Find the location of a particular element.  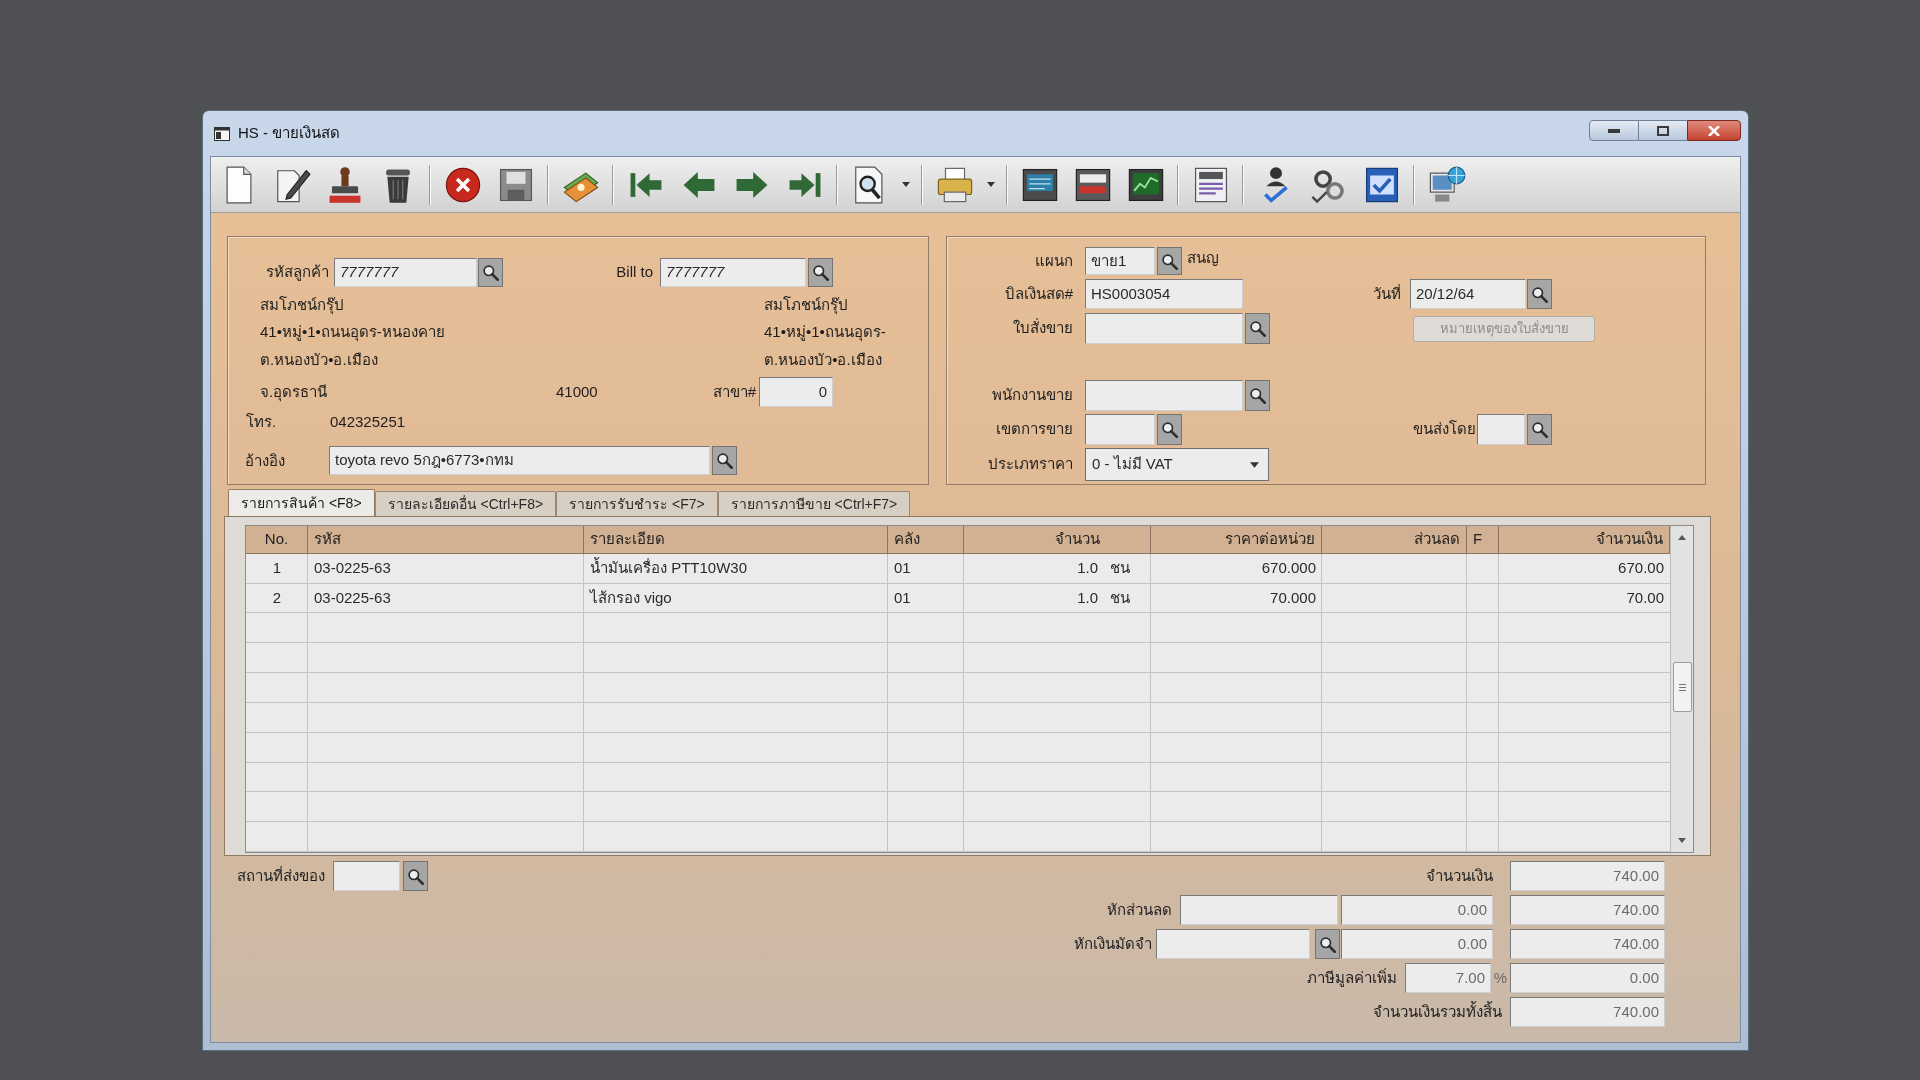

tab: รายการรับชำระ <F7> is located at coordinates (637, 503).